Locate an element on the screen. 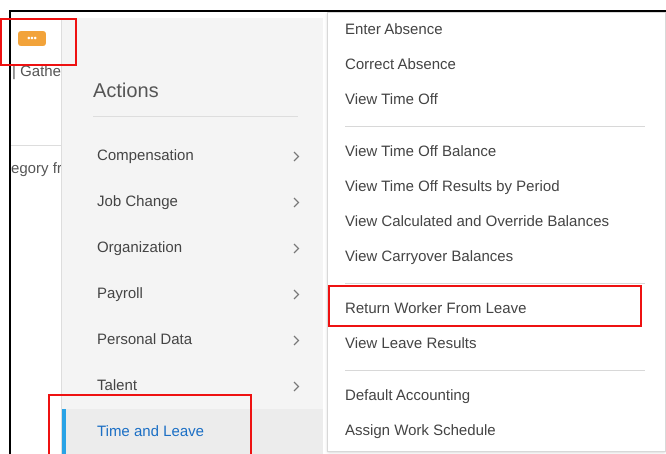 The image size is (666, 454). submenu-item: View Time Off Results by Period is located at coordinates (496, 187).